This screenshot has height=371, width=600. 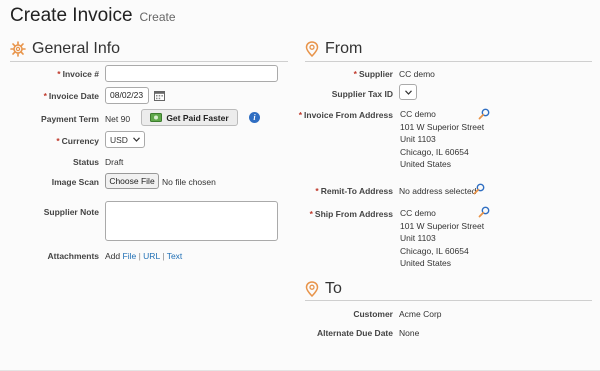 I want to click on supplier-tax-id-select, so click(x=408, y=92).